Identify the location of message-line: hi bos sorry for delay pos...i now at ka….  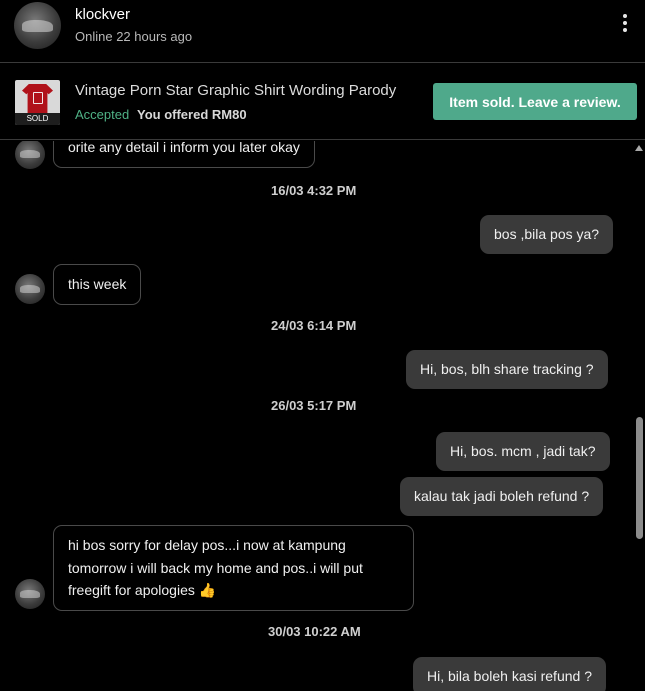
(207, 545).